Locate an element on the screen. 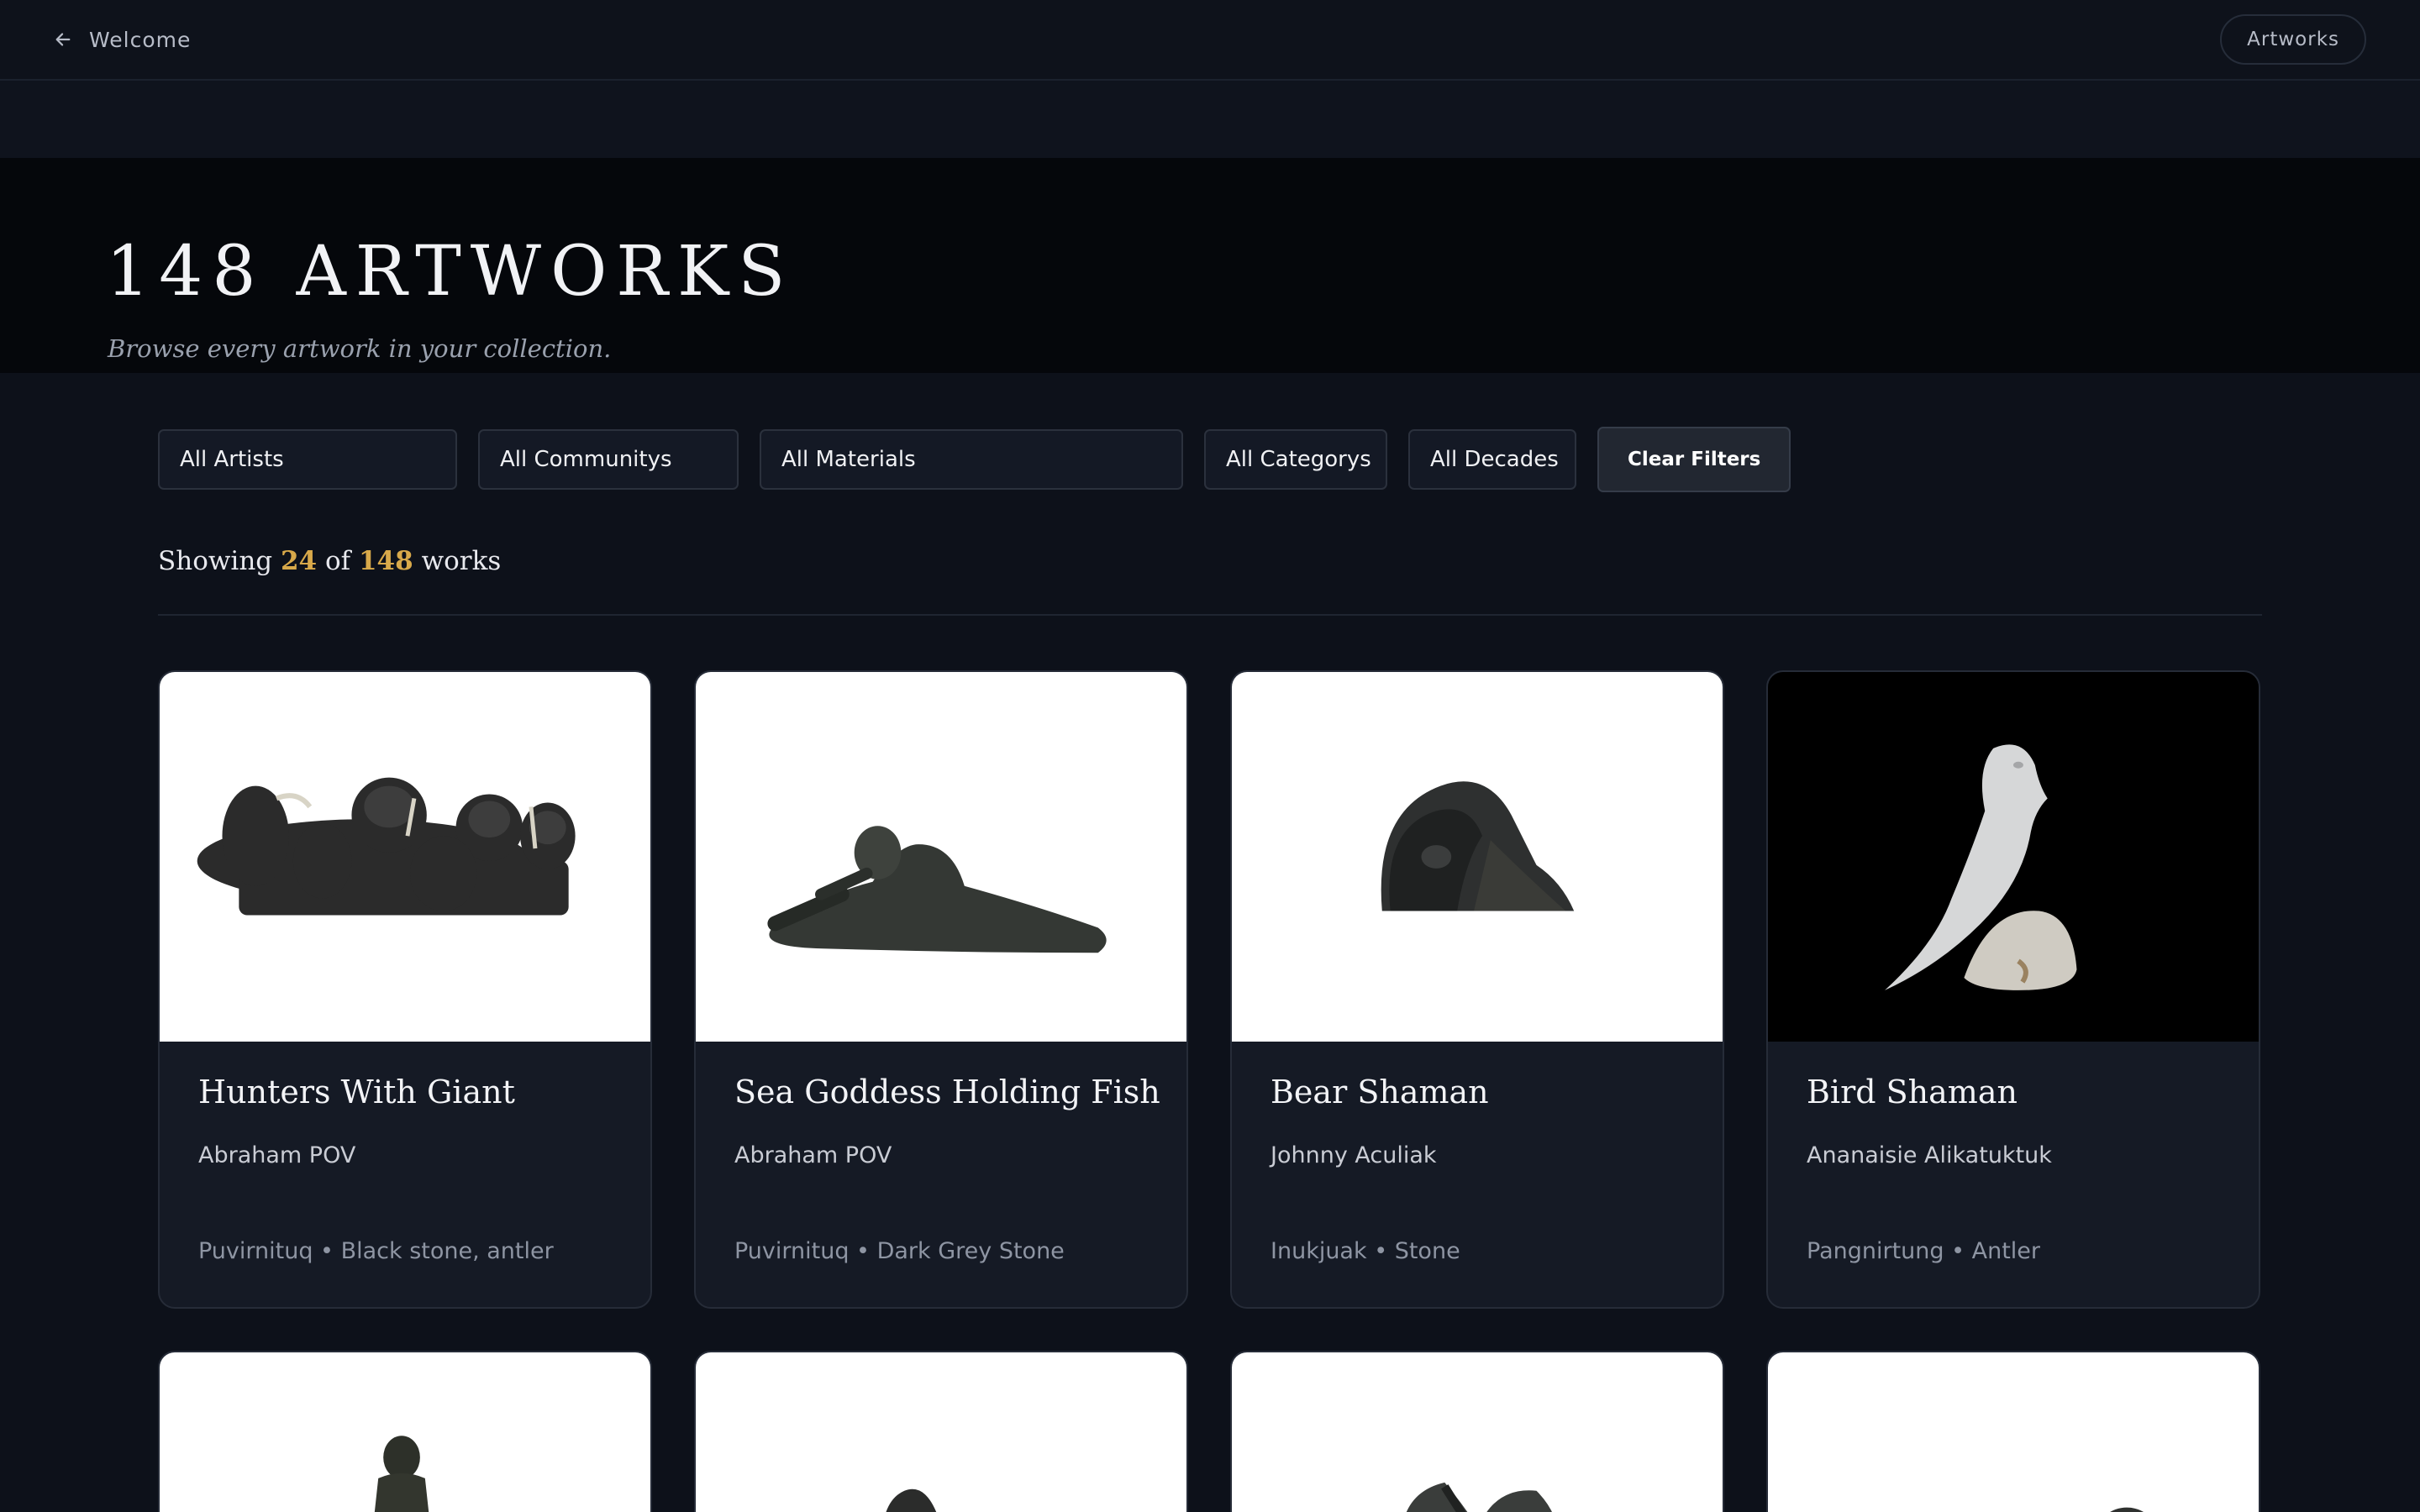  bird-sculpture-image is located at coordinates (1479, 1497).